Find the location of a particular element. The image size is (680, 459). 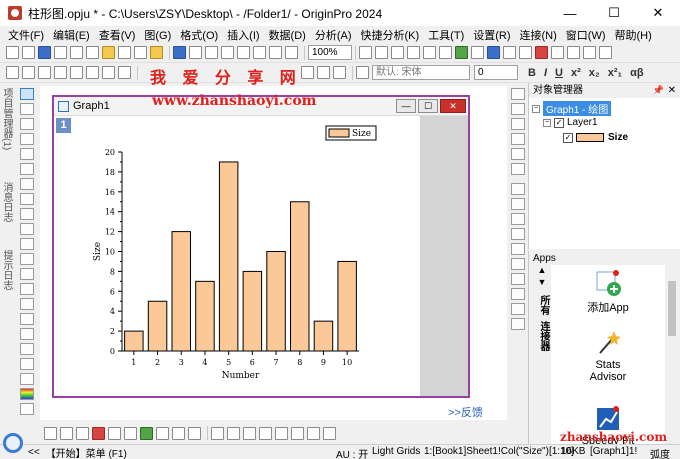

data-selector-icon is located at coordinates (27, 184).